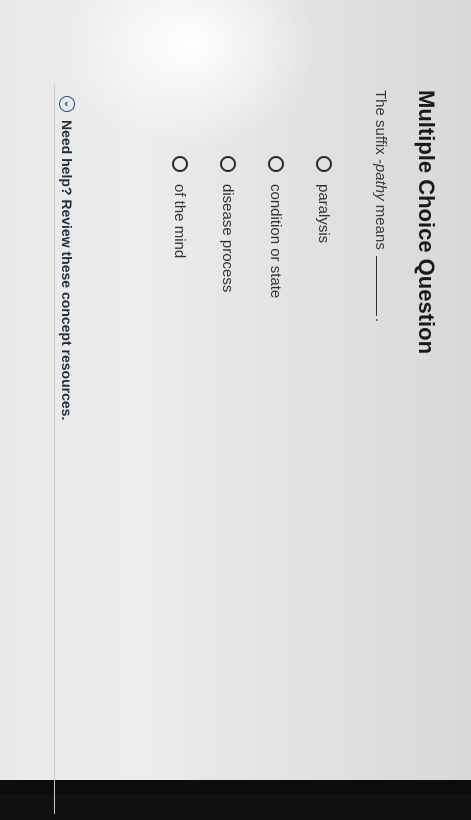  What do you see at coordinates (276, 241) in the screenshot?
I see `option-label: condition or state` at bounding box center [276, 241].